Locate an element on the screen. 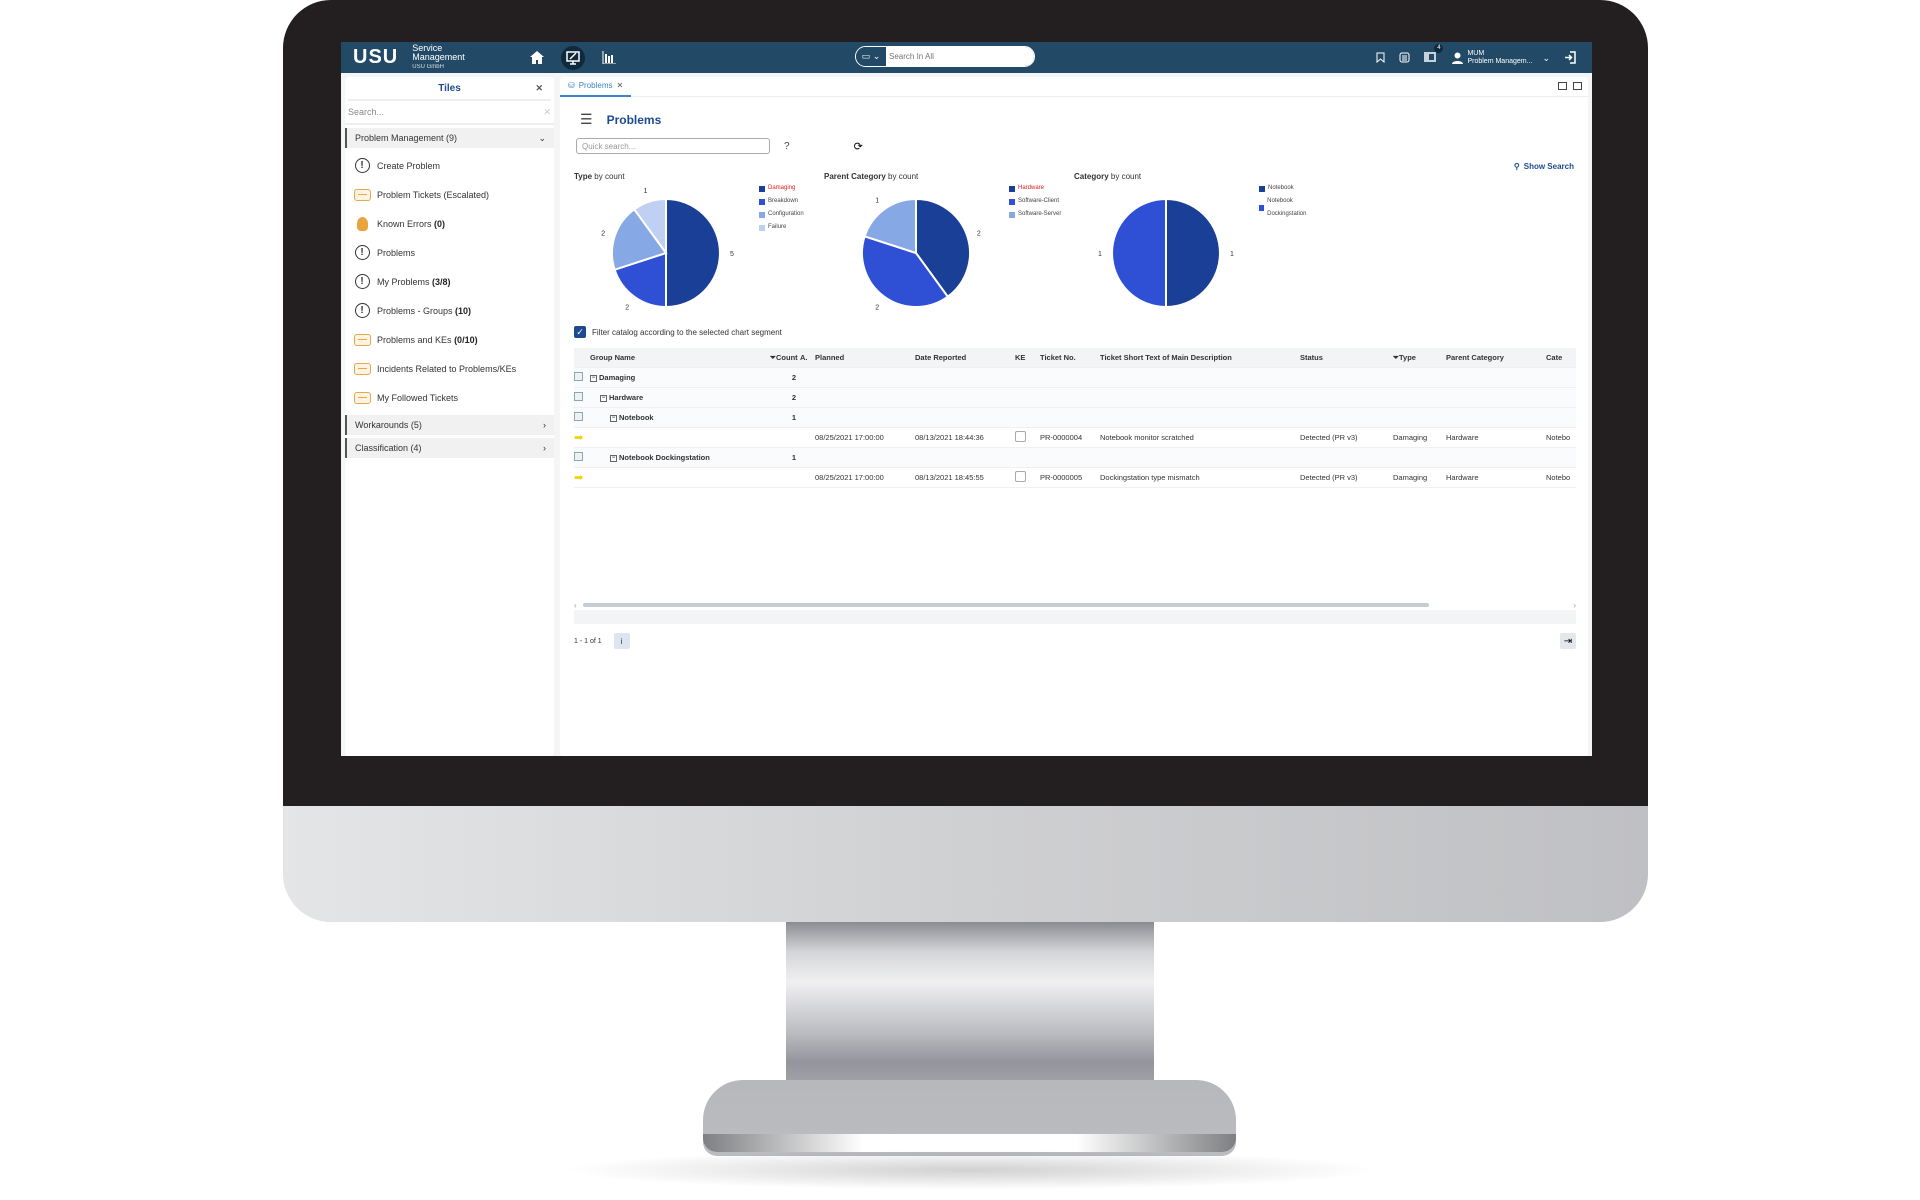 This screenshot has width=1920, height=1200. pager: 1 - 1 of 1 i is located at coordinates (602, 641).